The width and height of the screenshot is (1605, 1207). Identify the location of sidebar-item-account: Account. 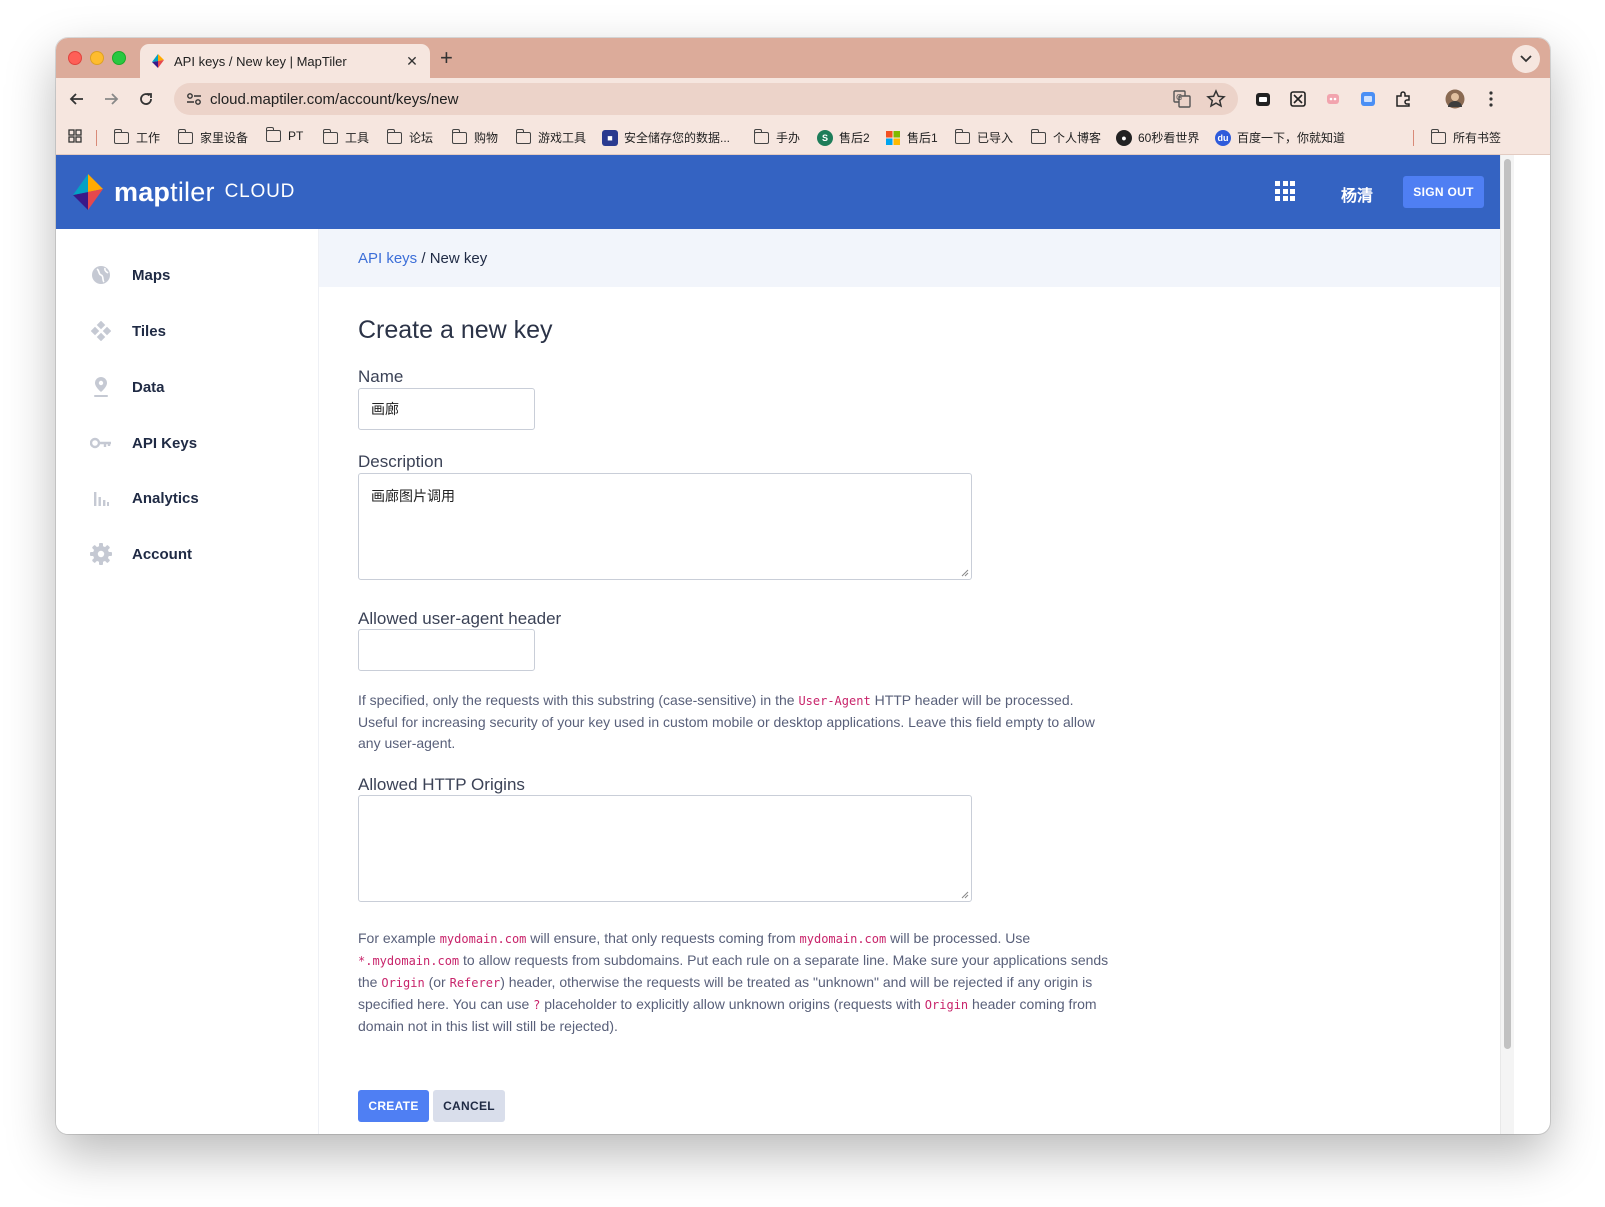
(141, 554).